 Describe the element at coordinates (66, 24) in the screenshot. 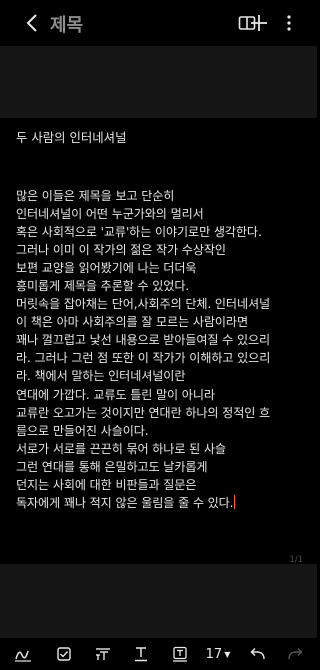

I see `page-title: 제목` at that location.